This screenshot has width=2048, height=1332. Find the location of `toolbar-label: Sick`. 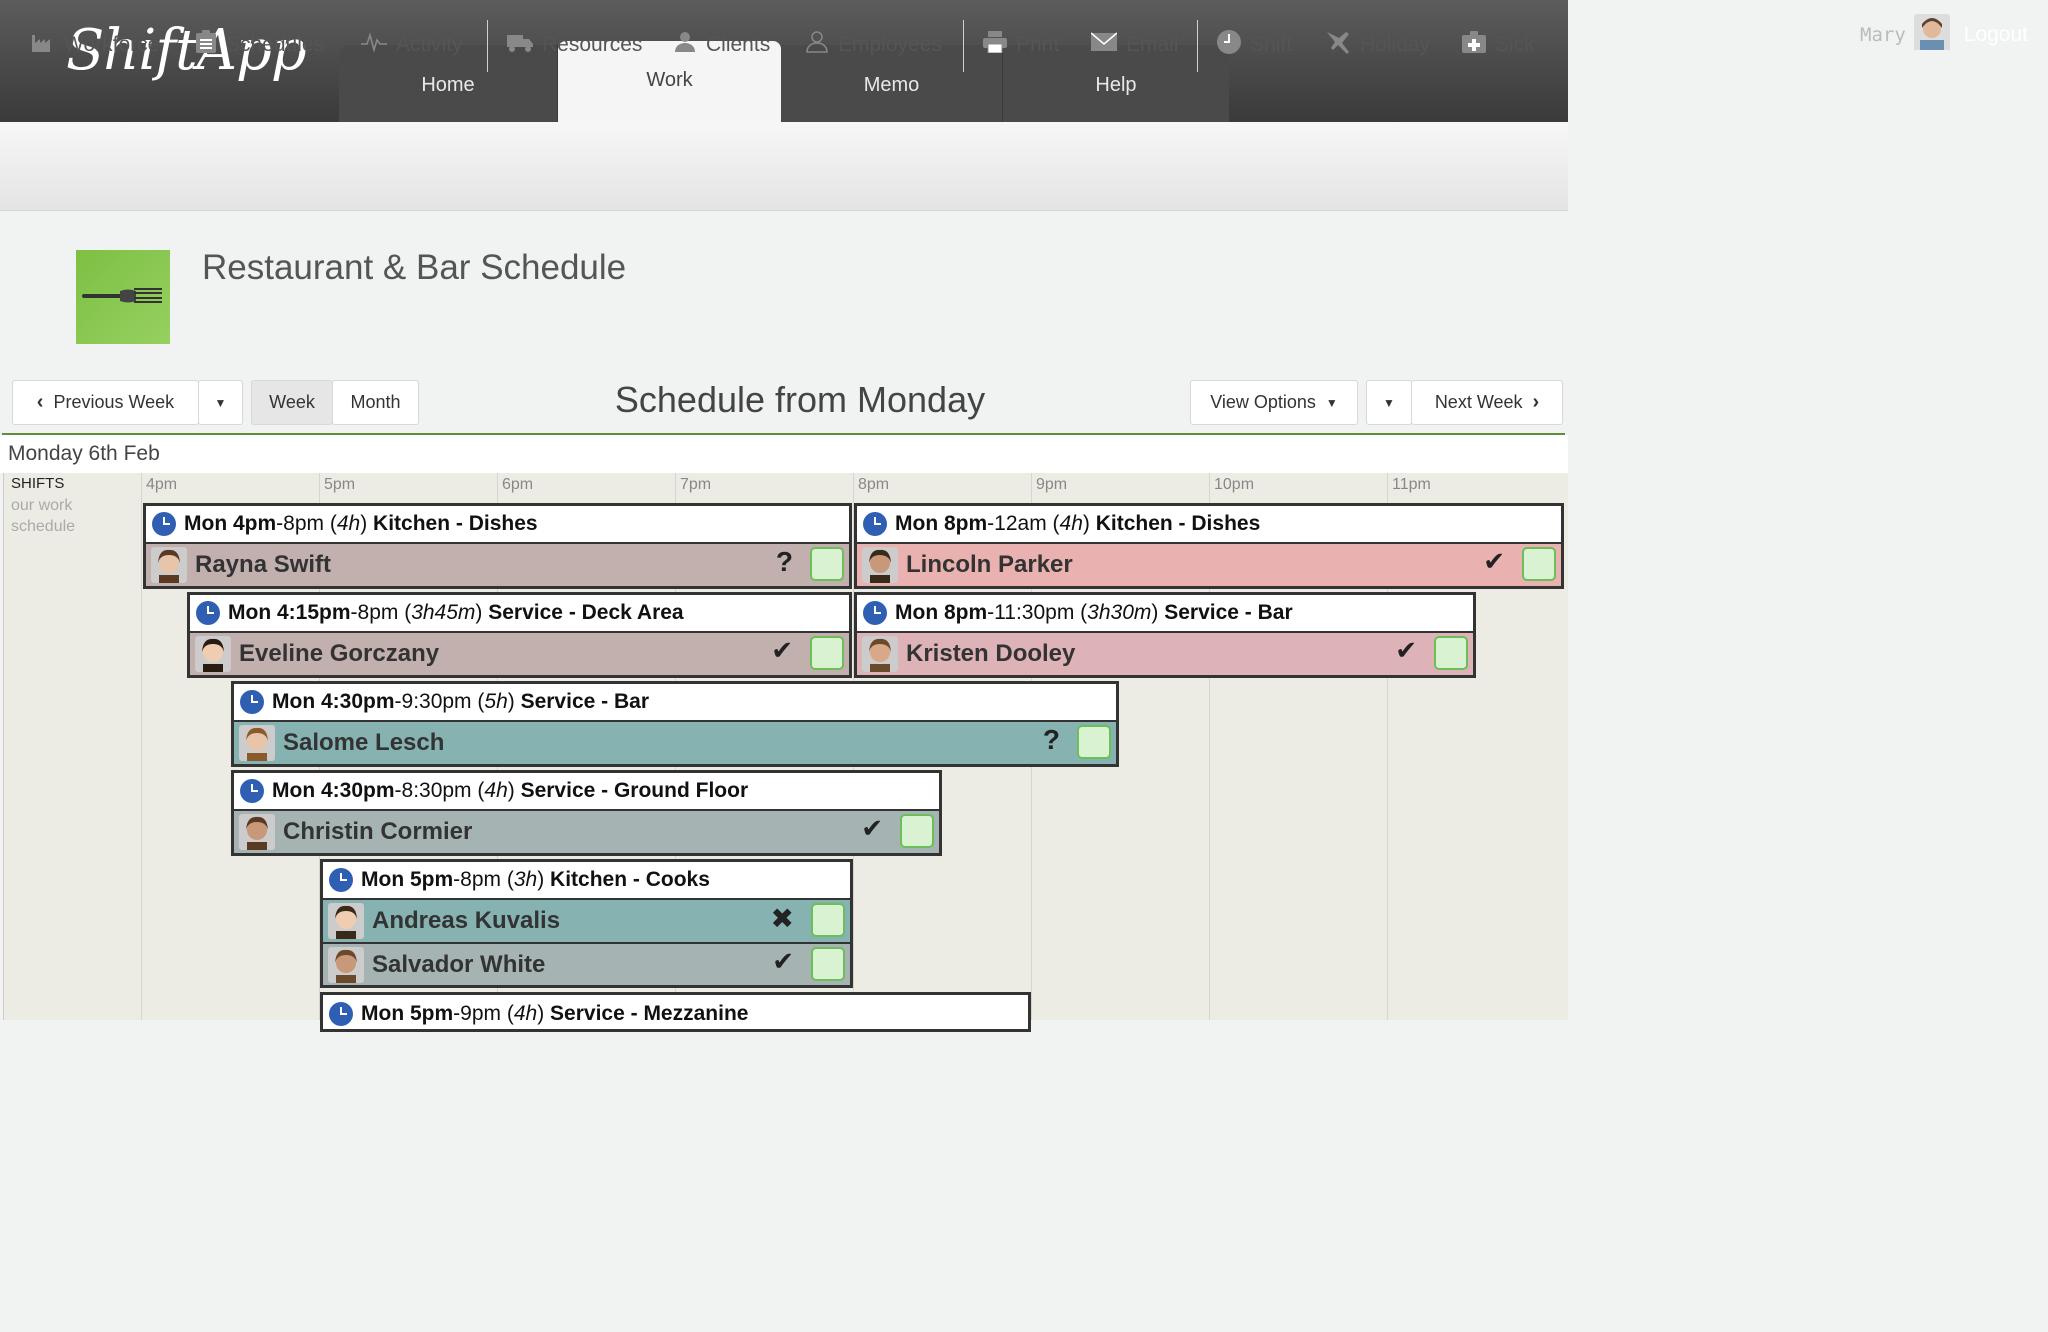

toolbar-label: Sick is located at coordinates (1515, 44).